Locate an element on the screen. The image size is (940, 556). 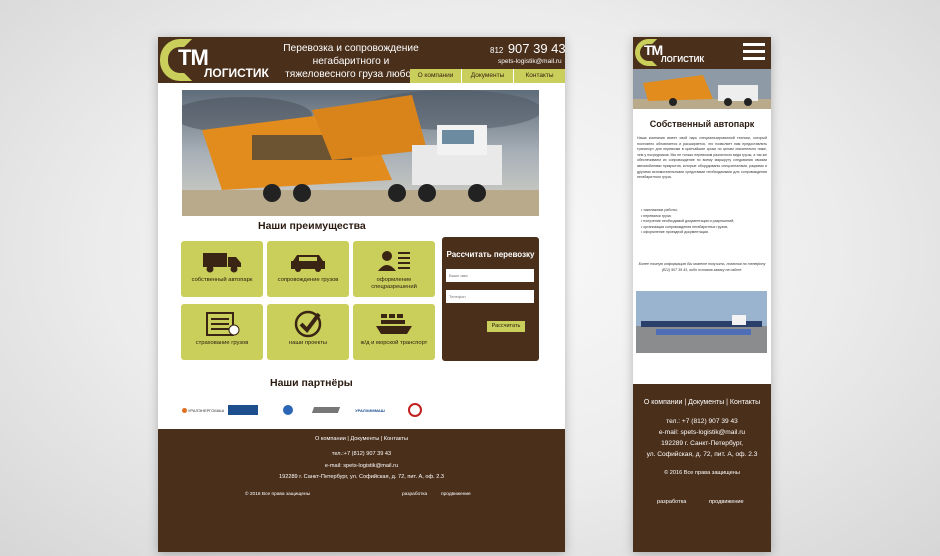
mobile-footer-city: 192289 г. Санкт-Петербург, is located at coordinates (702, 443).